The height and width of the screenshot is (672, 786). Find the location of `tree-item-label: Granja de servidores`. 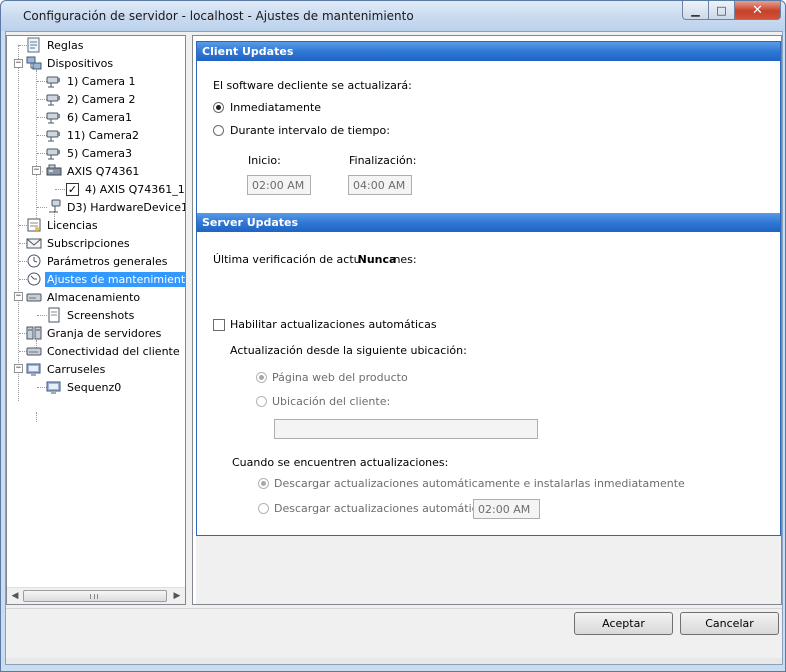

tree-item-label: Granja de servidores is located at coordinates (104, 333).